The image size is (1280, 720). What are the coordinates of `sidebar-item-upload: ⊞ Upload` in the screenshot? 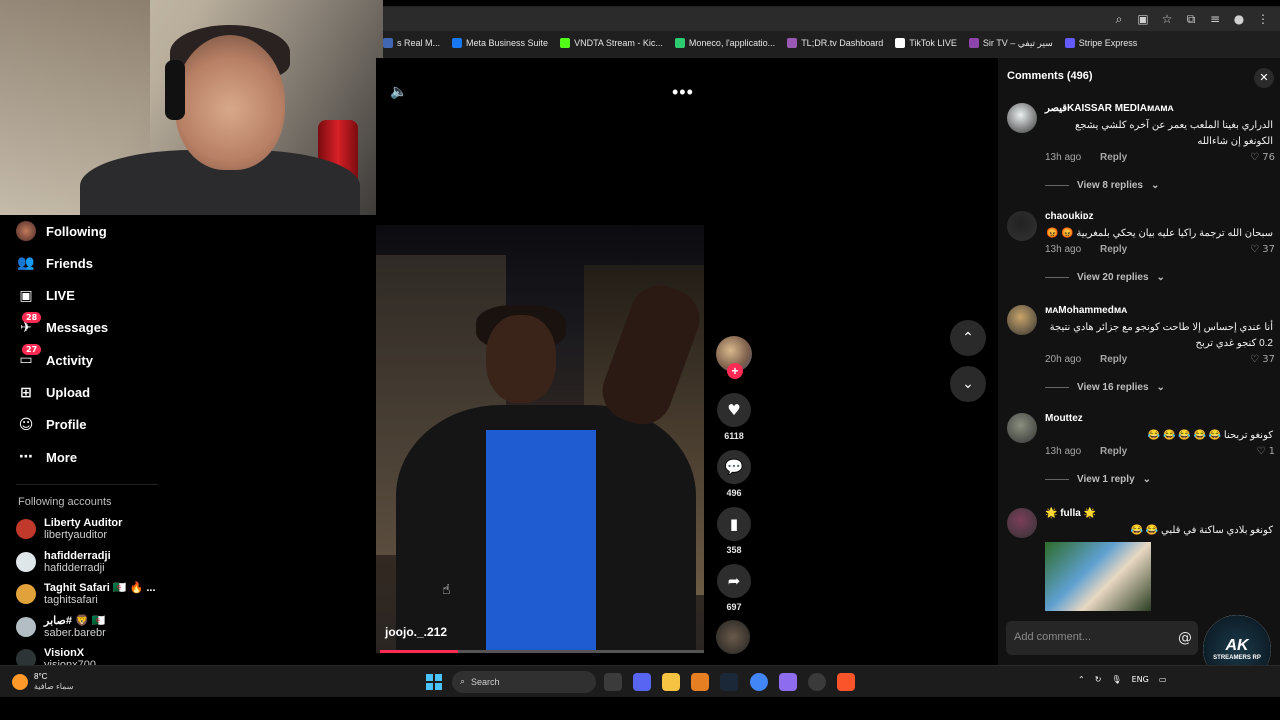 It's located at (53, 393).